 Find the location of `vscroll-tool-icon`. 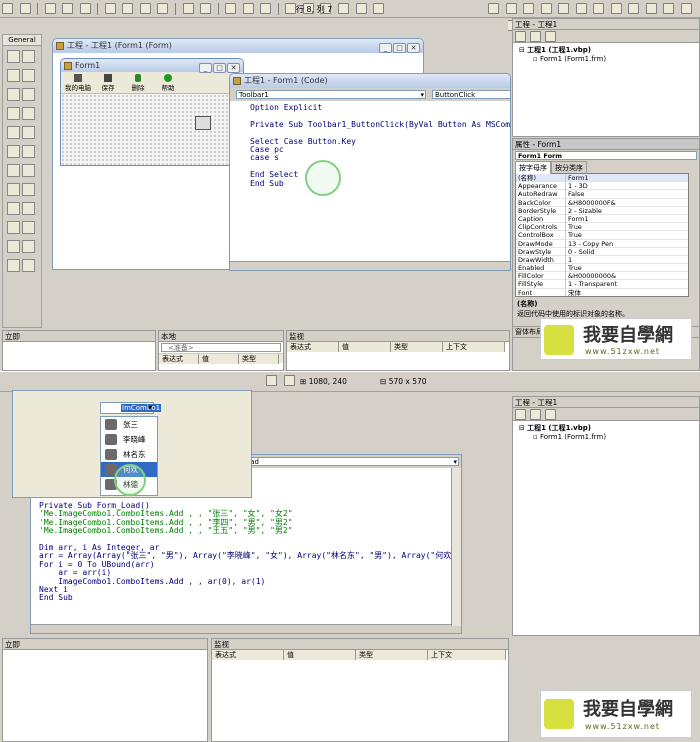

vscroll-tool-icon is located at coordinates (28, 151).